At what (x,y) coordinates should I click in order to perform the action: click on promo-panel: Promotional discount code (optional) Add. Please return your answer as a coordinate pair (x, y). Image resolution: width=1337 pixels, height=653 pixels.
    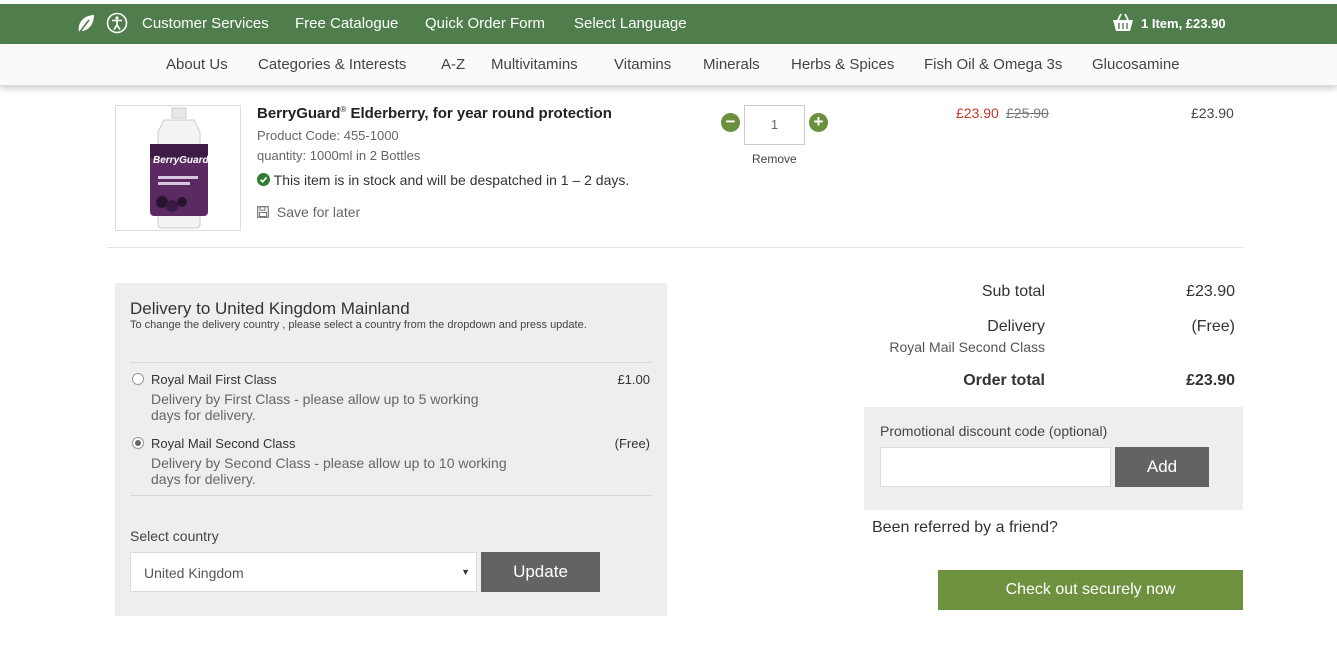
    Looking at the image, I should click on (1053, 458).